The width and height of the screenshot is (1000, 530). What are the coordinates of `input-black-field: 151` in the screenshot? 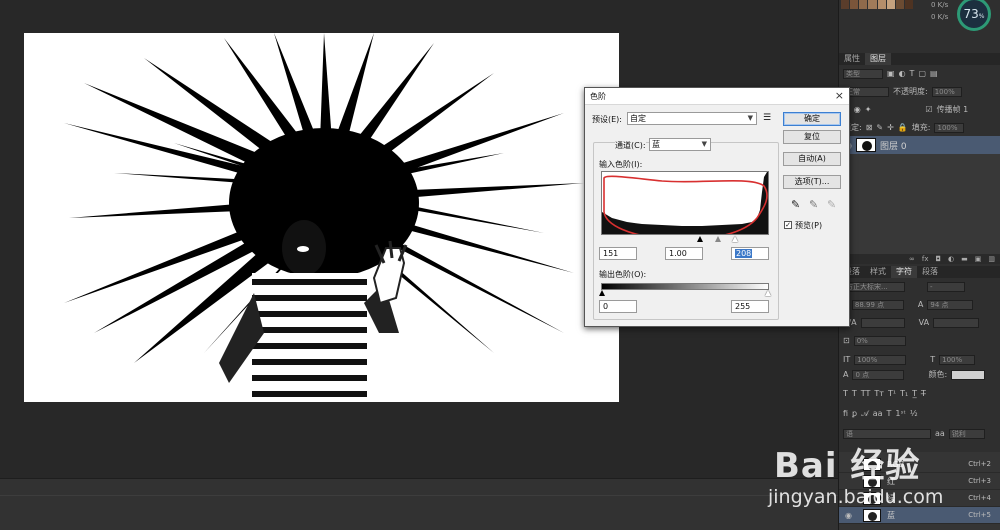 It's located at (618, 253).